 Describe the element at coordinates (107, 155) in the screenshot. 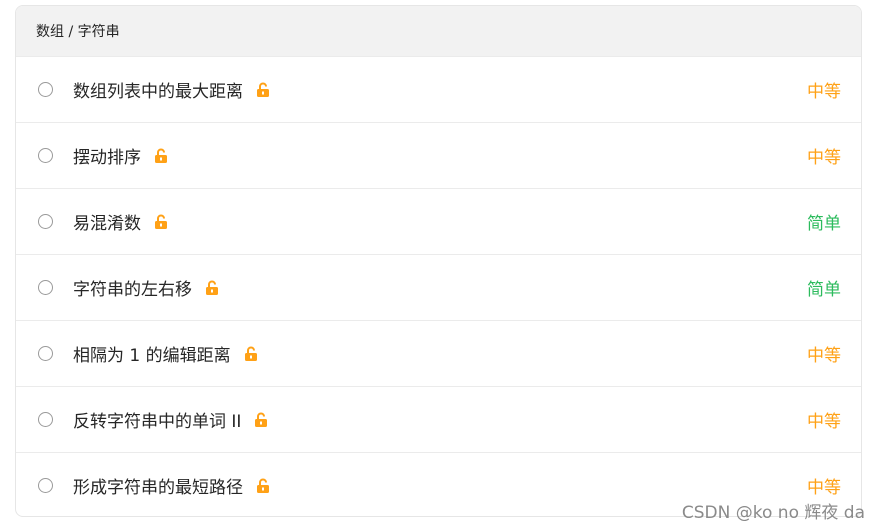

I see `problem-title: 摆动排序` at that location.